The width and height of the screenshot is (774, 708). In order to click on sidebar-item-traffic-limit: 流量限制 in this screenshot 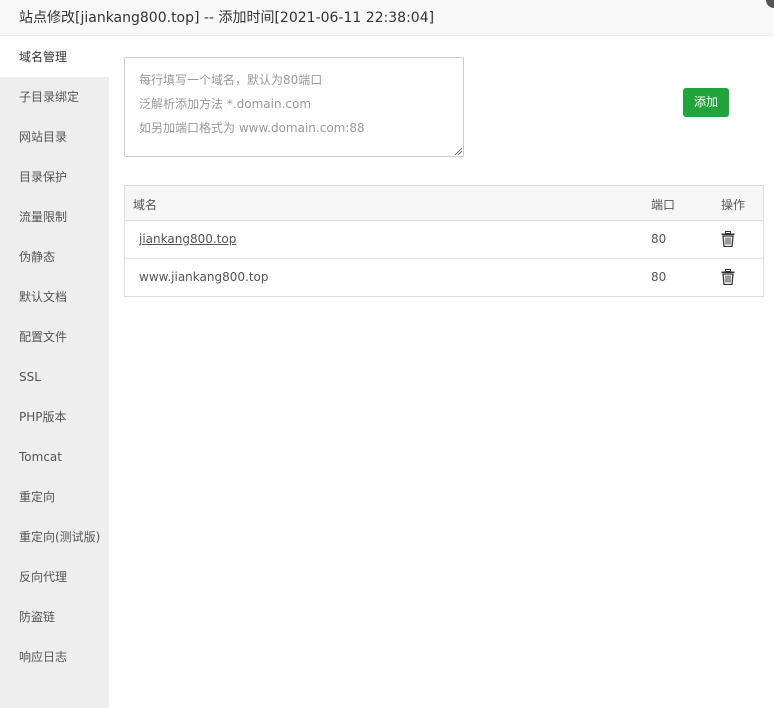, I will do `click(54, 217)`.